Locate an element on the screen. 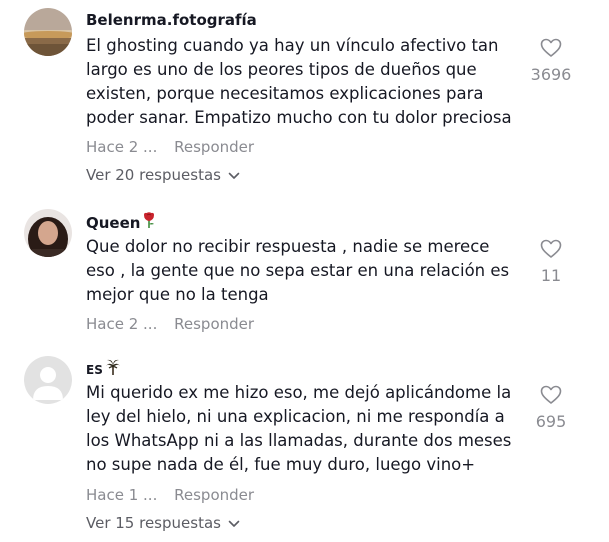  comment-meta: Hace 1 ... Responder is located at coordinates (170, 495).